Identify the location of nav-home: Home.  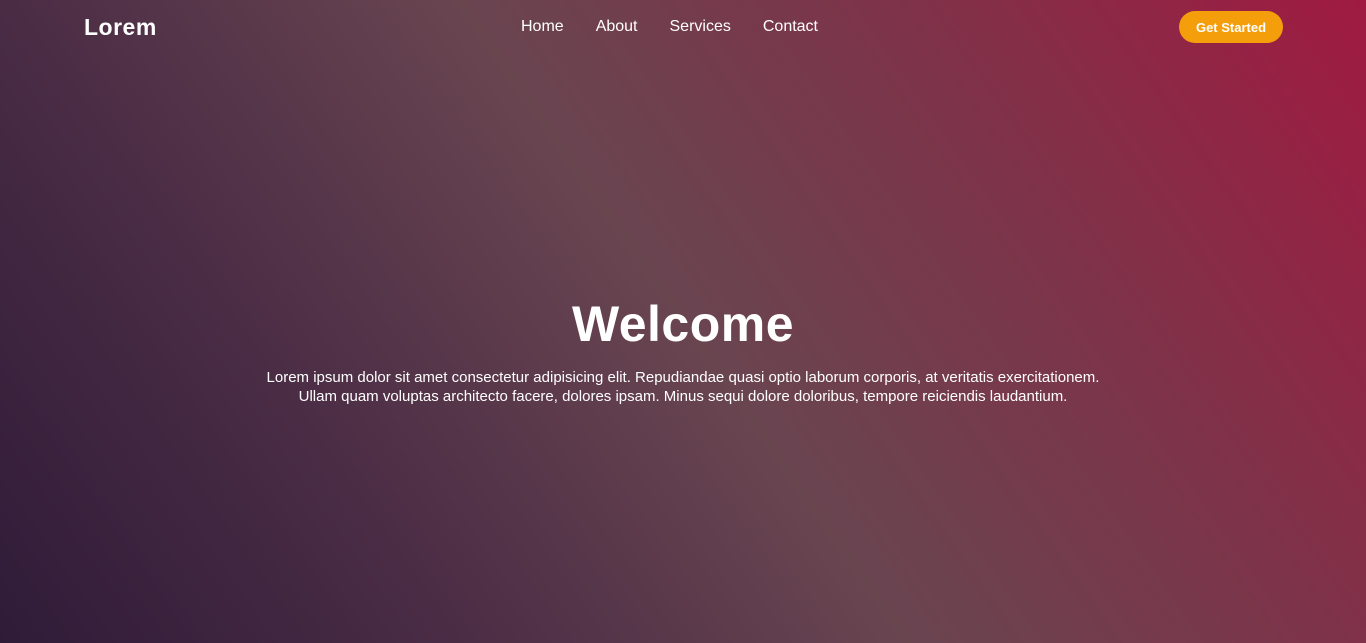
(542, 27).